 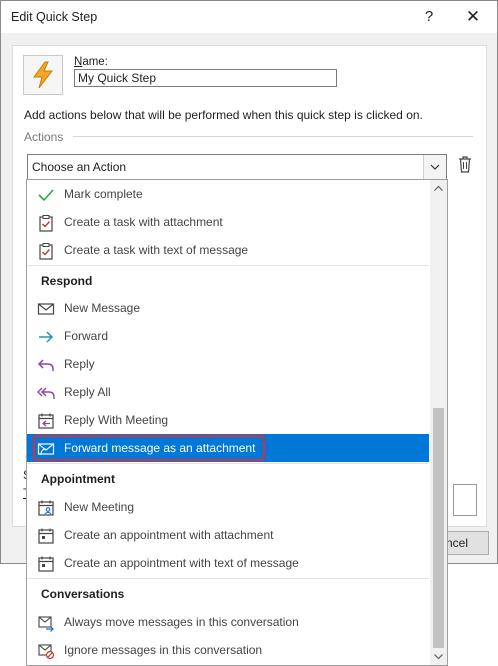 I want to click on action-select: Choose an Action, so click(x=237, y=167).